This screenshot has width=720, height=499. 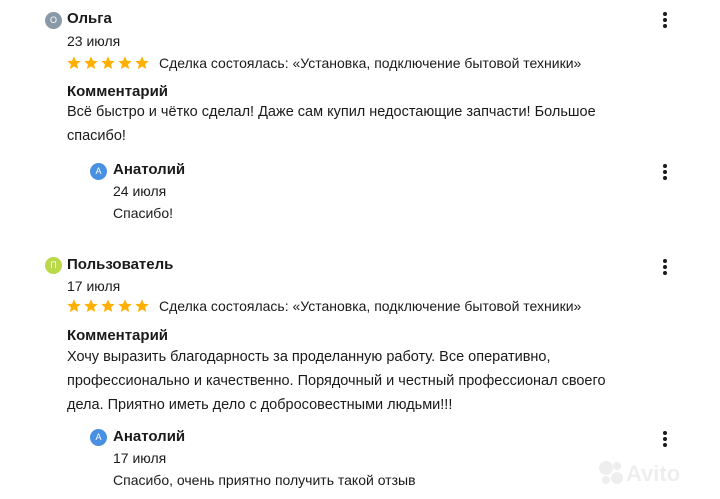 What do you see at coordinates (53, 265) in the screenshot?
I see `avatar: П` at bounding box center [53, 265].